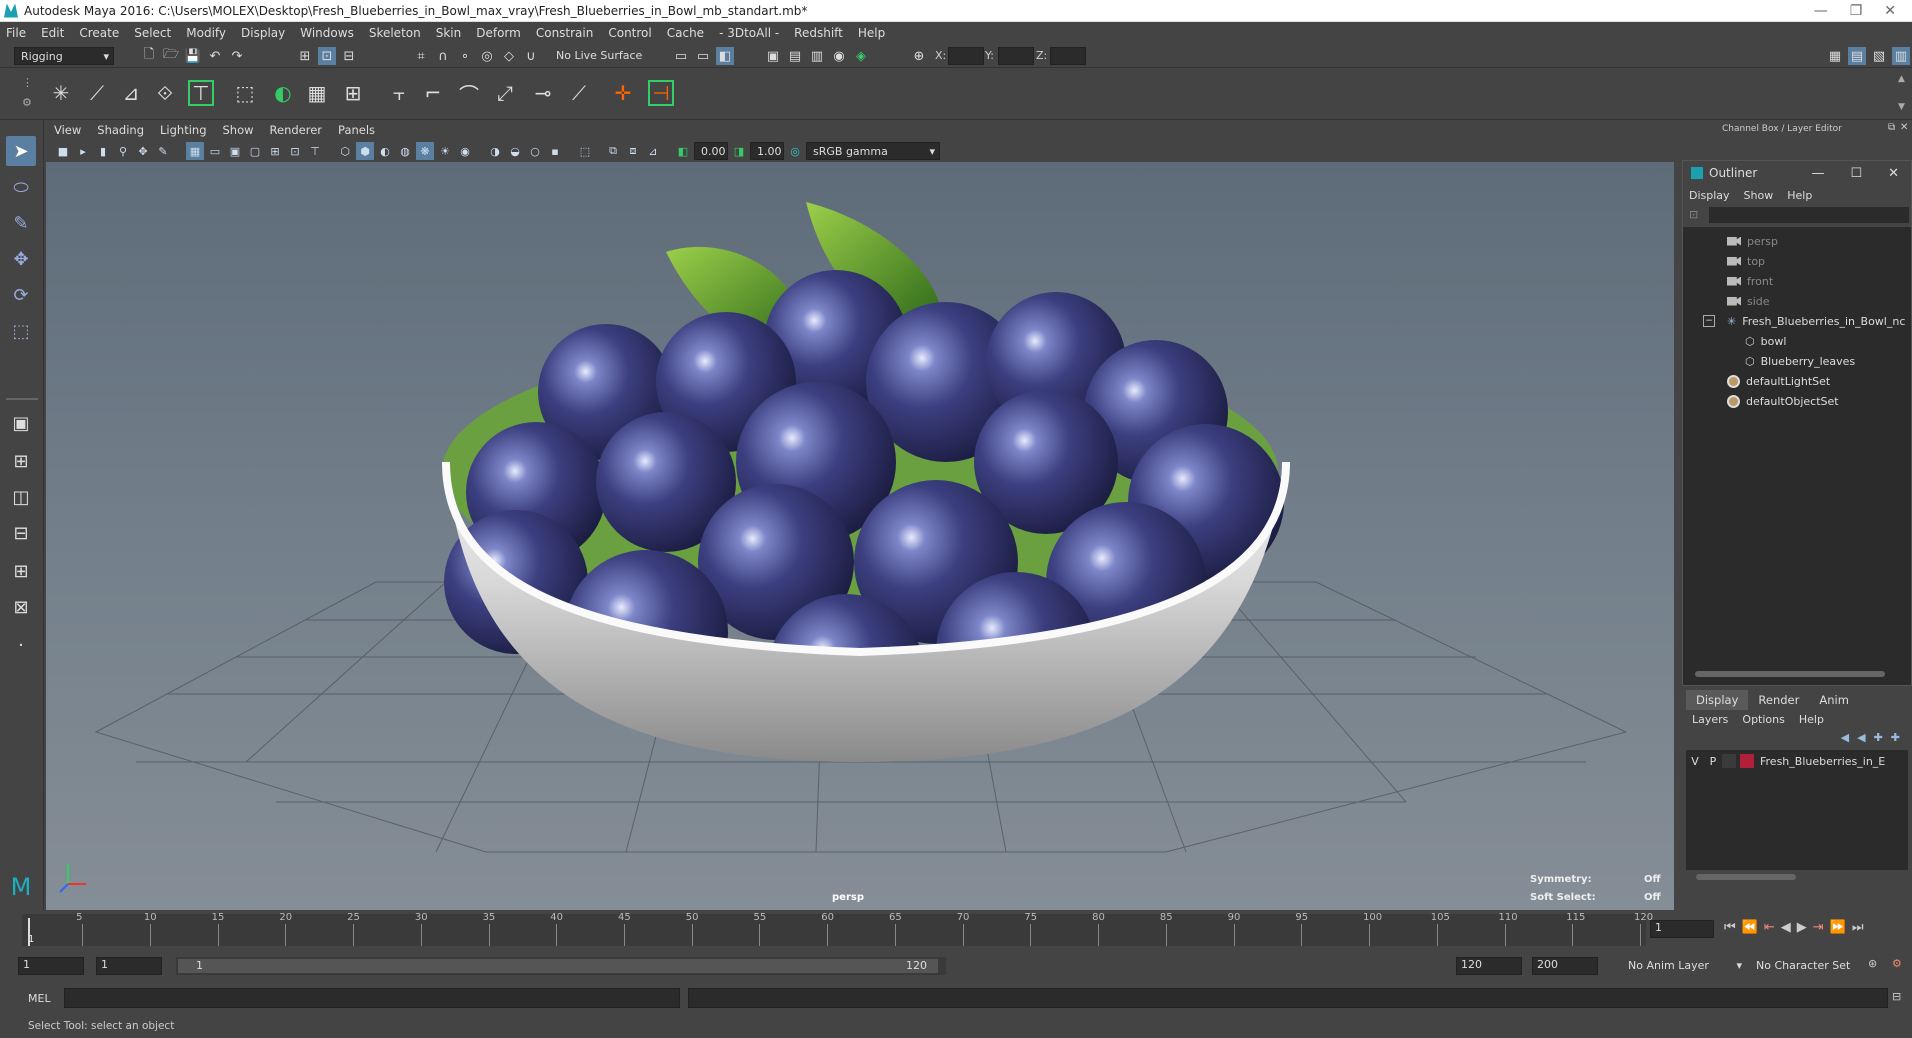  What do you see at coordinates (629, 33) in the screenshot?
I see `menu-control: Control` at bounding box center [629, 33].